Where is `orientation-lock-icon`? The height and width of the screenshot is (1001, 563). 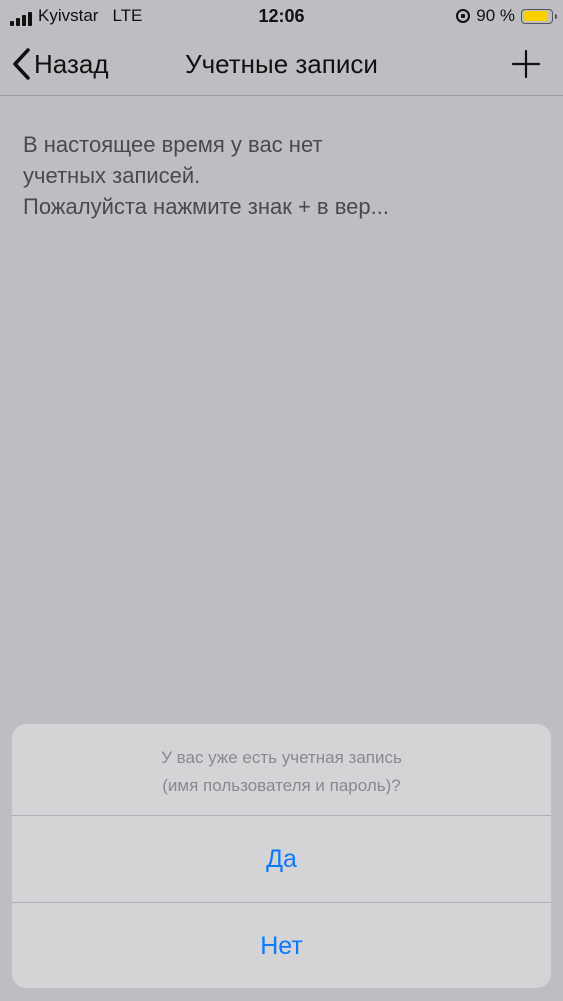 orientation-lock-icon is located at coordinates (463, 16).